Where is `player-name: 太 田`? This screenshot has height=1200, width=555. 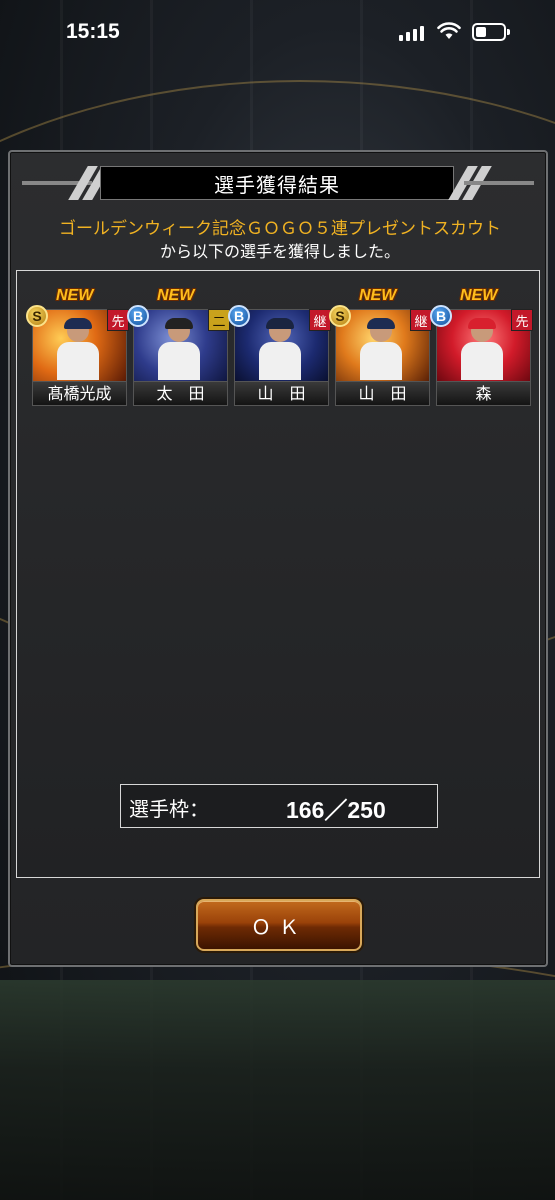 player-name: 太 田 is located at coordinates (180, 394).